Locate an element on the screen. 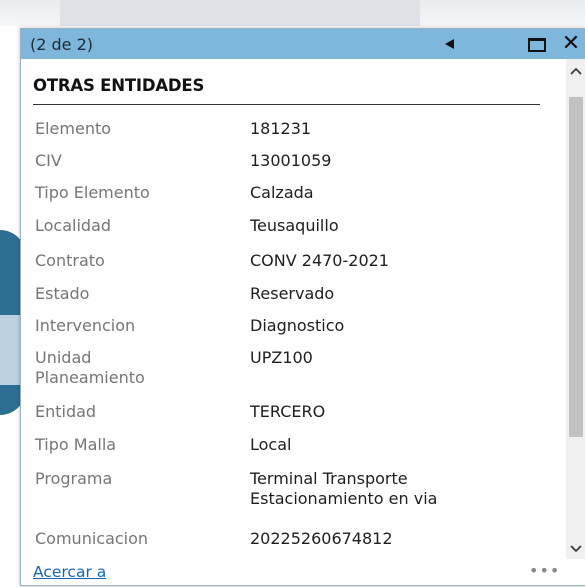 The image size is (585, 587). maximize-button is located at coordinates (537, 44).